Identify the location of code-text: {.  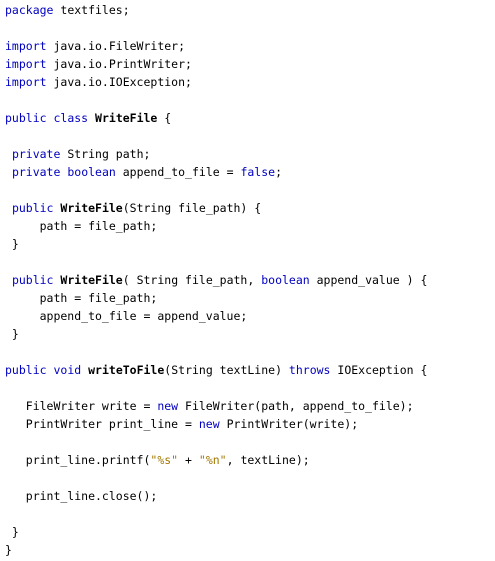
(164, 118).